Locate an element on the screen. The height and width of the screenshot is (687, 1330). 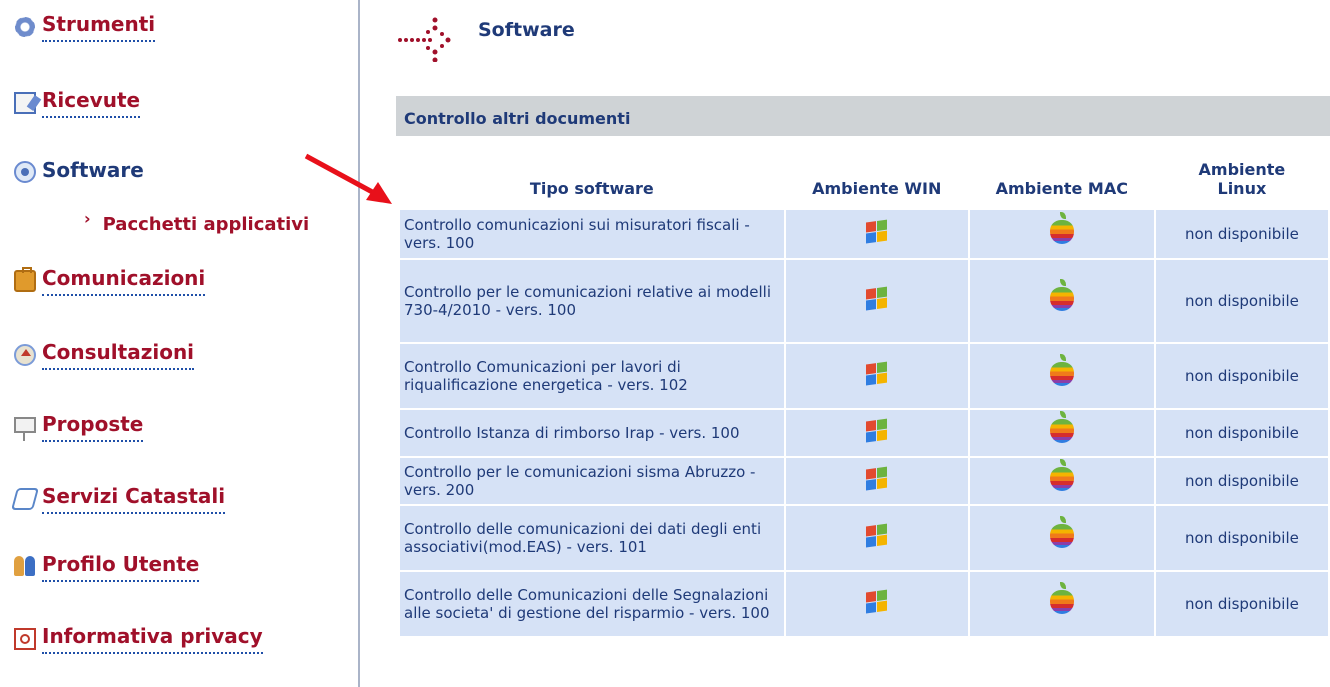
col-header-win: Ambiente WIN is located at coordinates (877, 188).